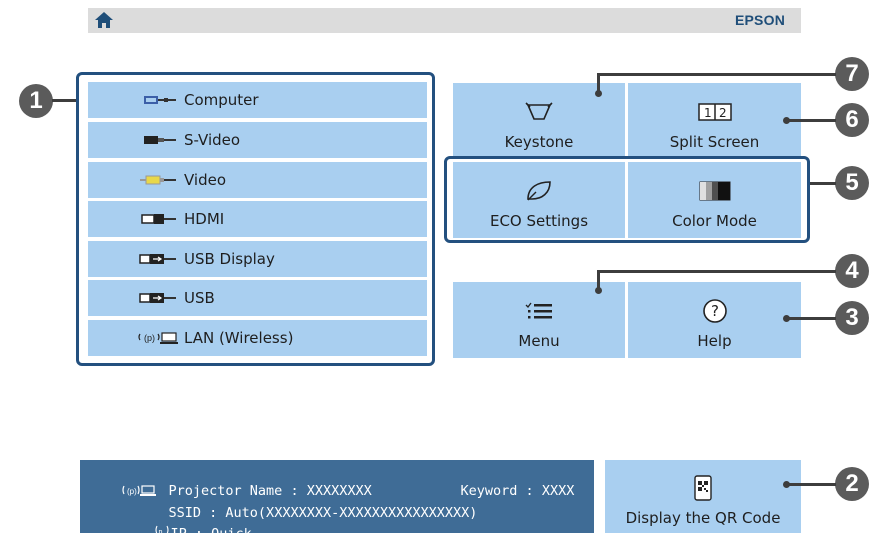  Describe the element at coordinates (539, 341) in the screenshot. I see `menu-label: Menu` at that location.